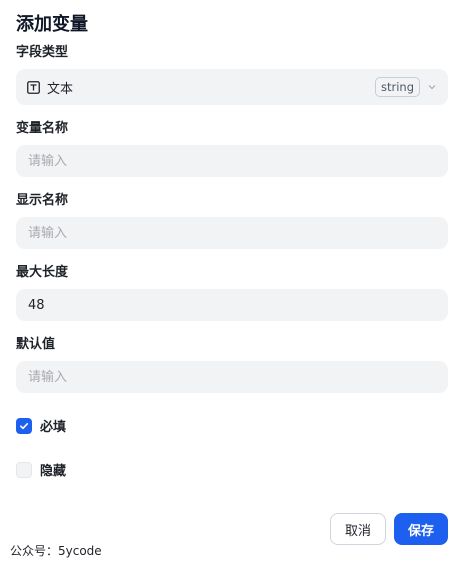 This screenshot has height=568, width=465. What do you see at coordinates (432, 87) in the screenshot?
I see `chevron-down-icon` at bounding box center [432, 87].